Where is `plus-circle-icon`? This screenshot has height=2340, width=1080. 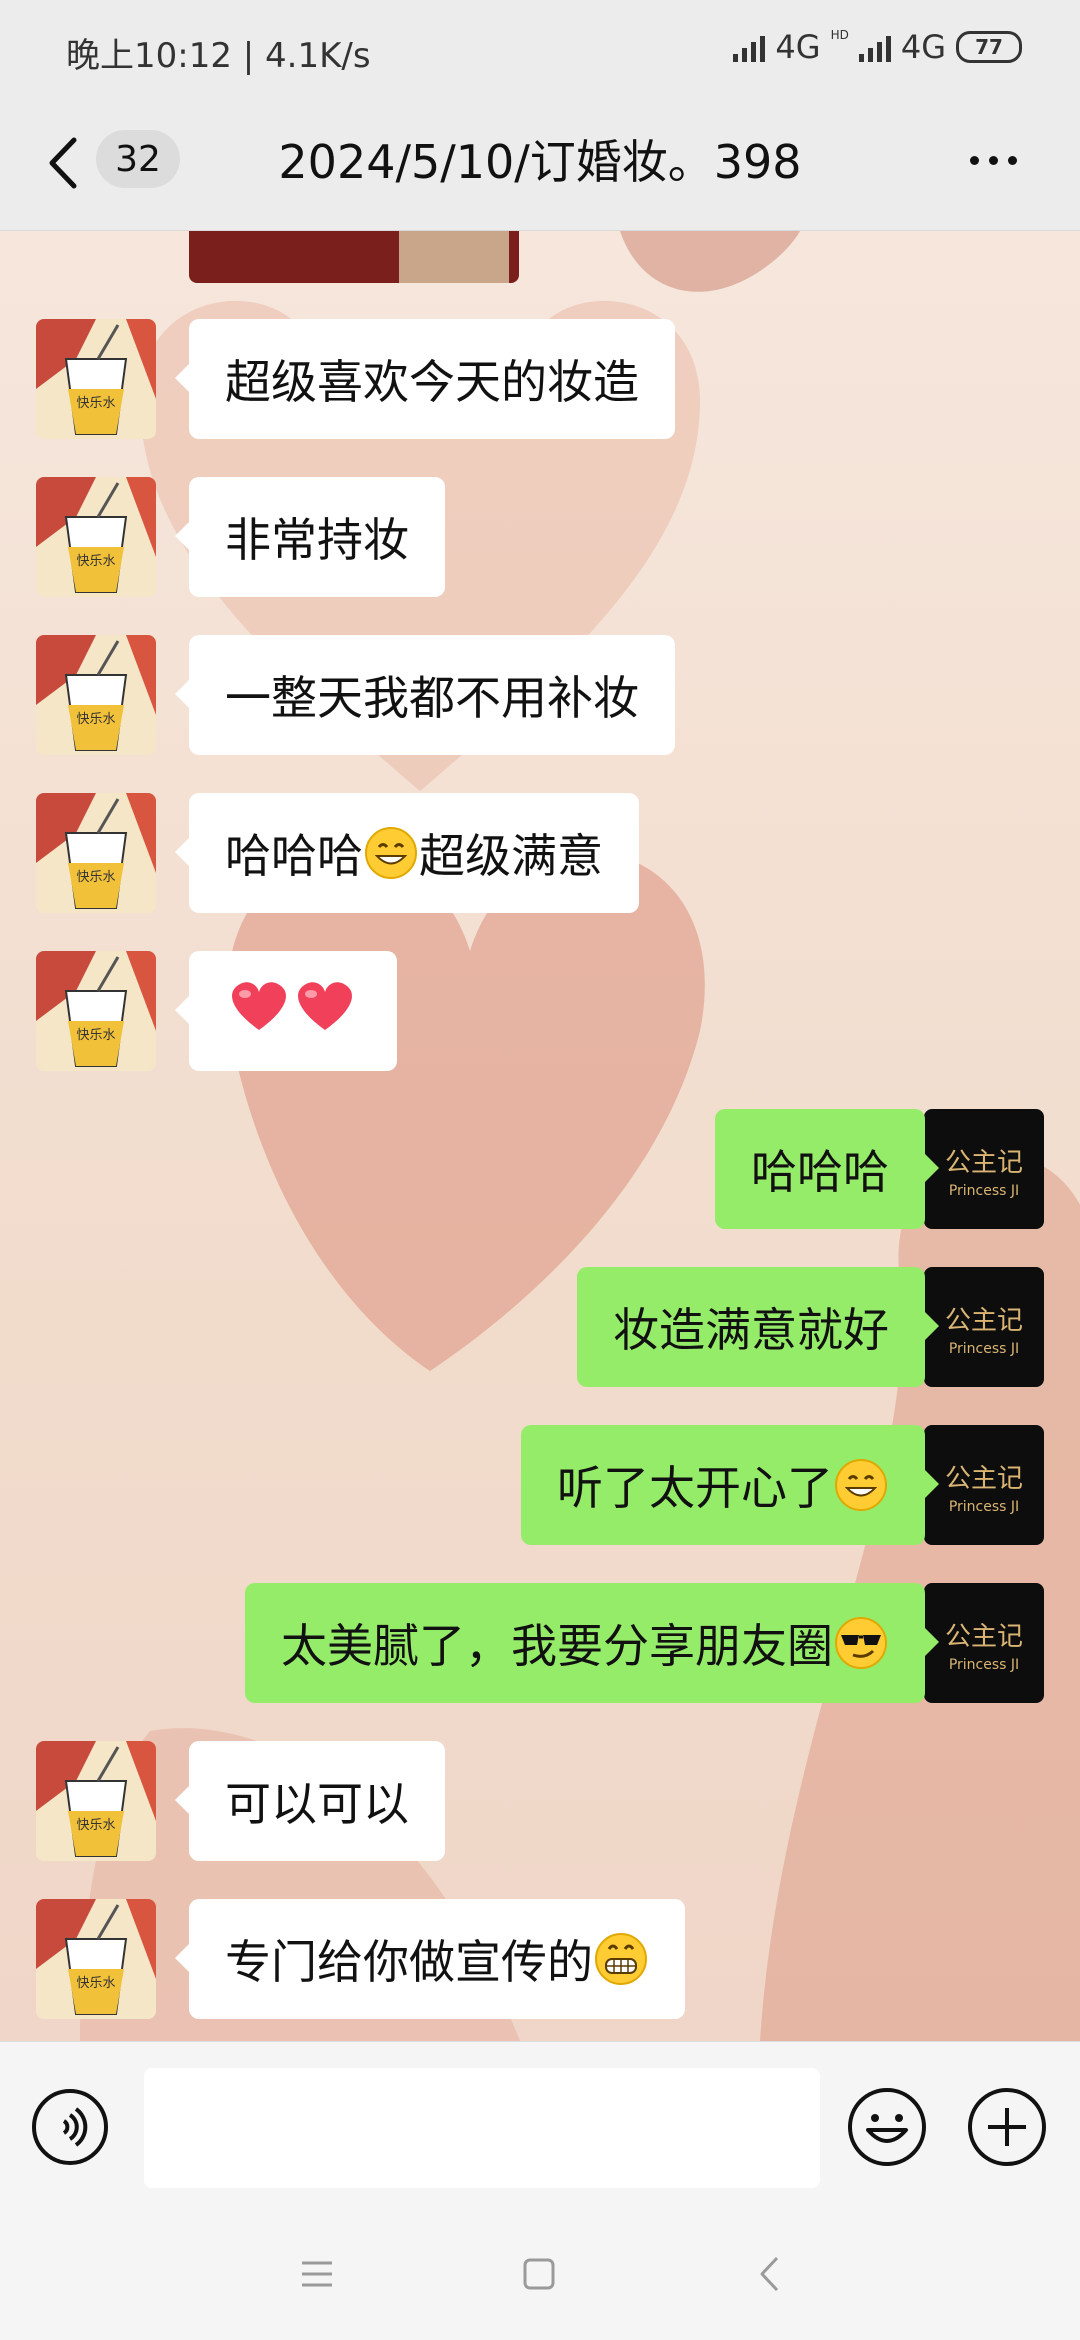 plus-circle-icon is located at coordinates (1007, 2127).